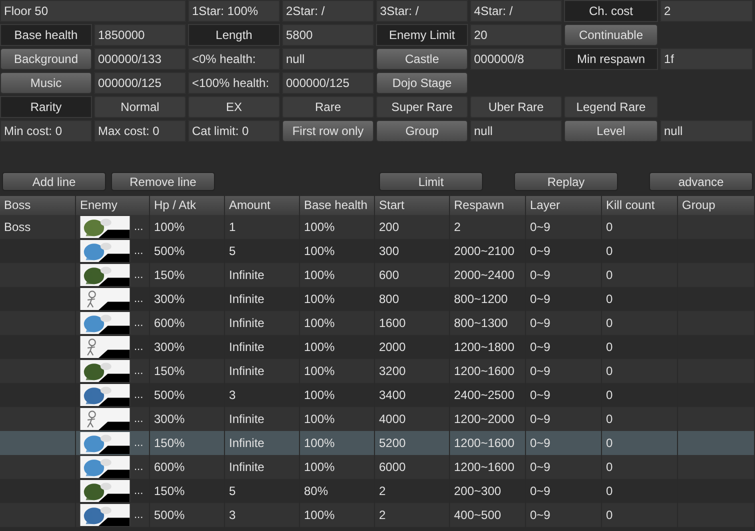  What do you see at coordinates (478, 515) in the screenshot?
I see `table-cell: 400~500` at bounding box center [478, 515].